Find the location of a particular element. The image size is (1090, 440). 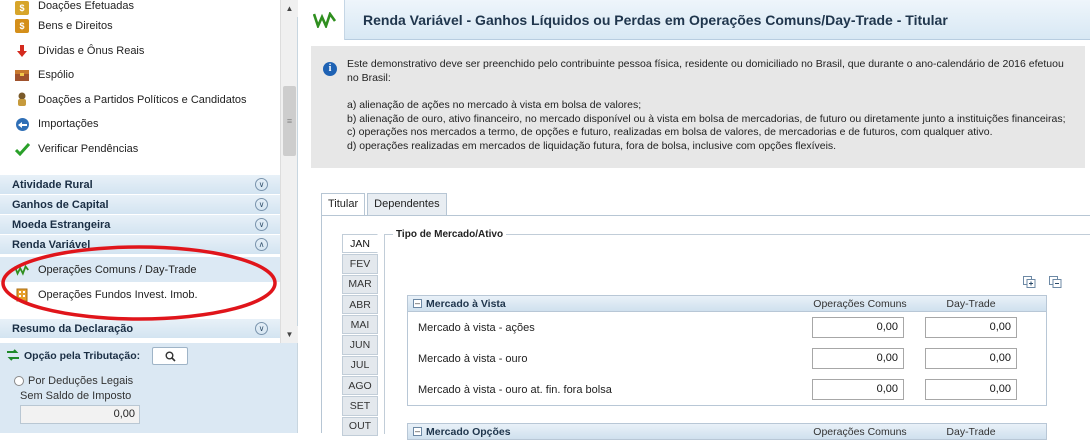

radio-deducoes-legais: Por Deduções Legais is located at coordinates (148, 381).